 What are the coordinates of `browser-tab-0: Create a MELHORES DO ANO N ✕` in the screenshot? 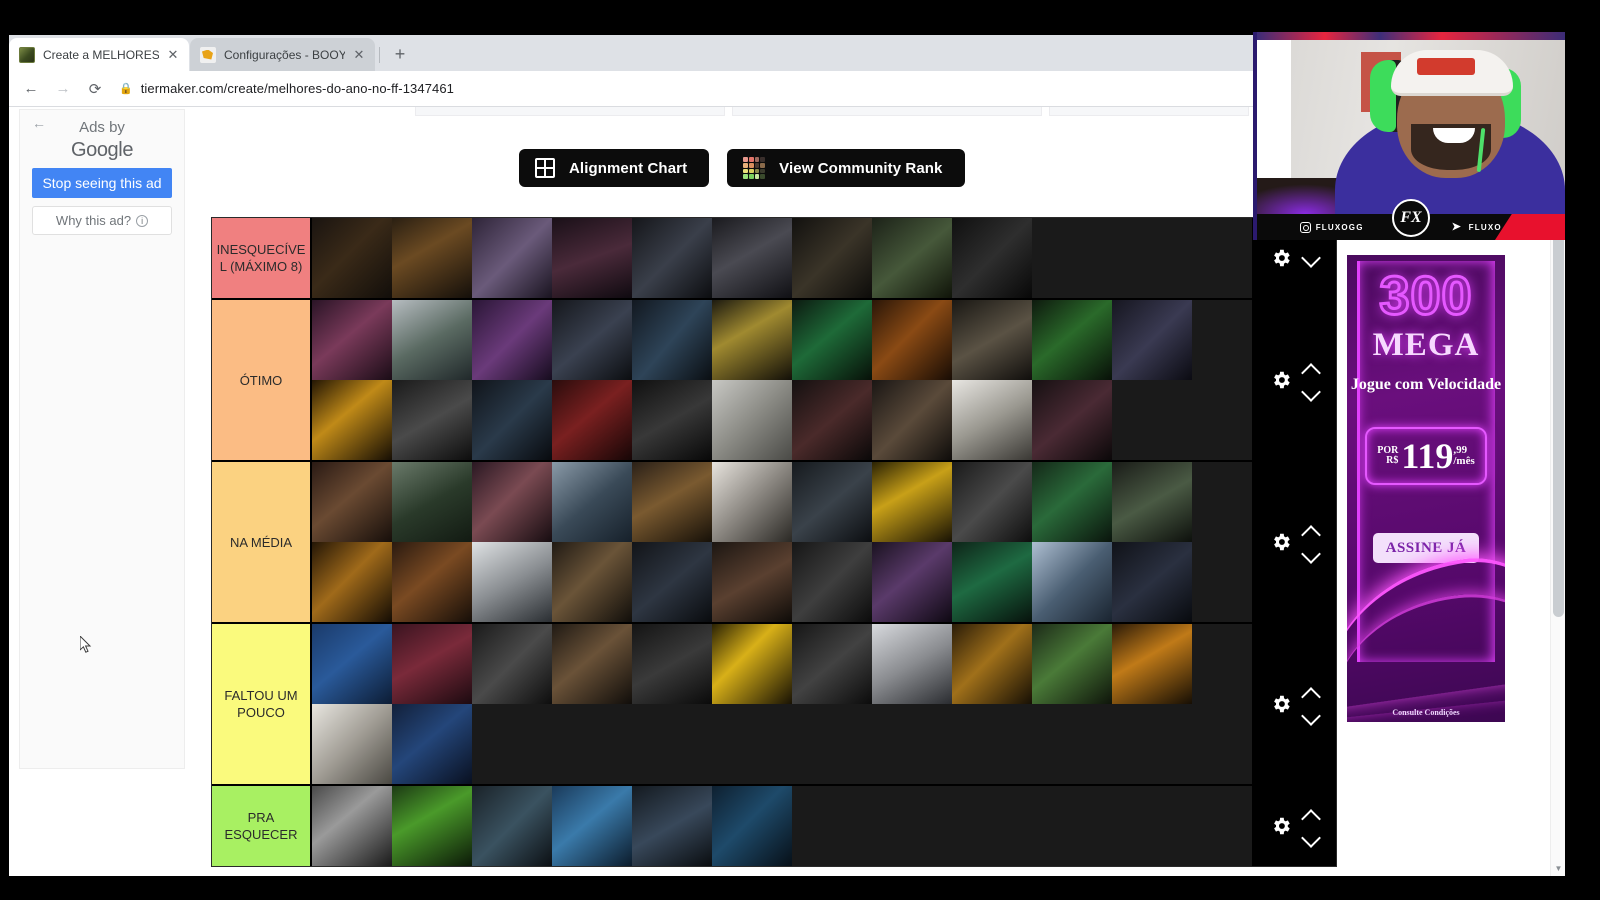 It's located at (99, 54).